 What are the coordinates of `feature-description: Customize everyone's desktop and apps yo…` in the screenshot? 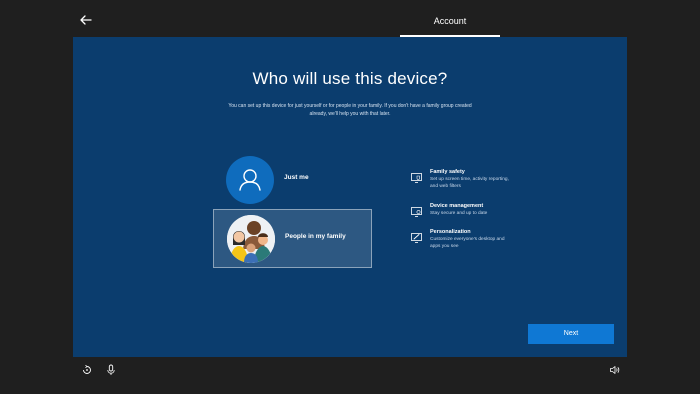 It's located at (467, 243).